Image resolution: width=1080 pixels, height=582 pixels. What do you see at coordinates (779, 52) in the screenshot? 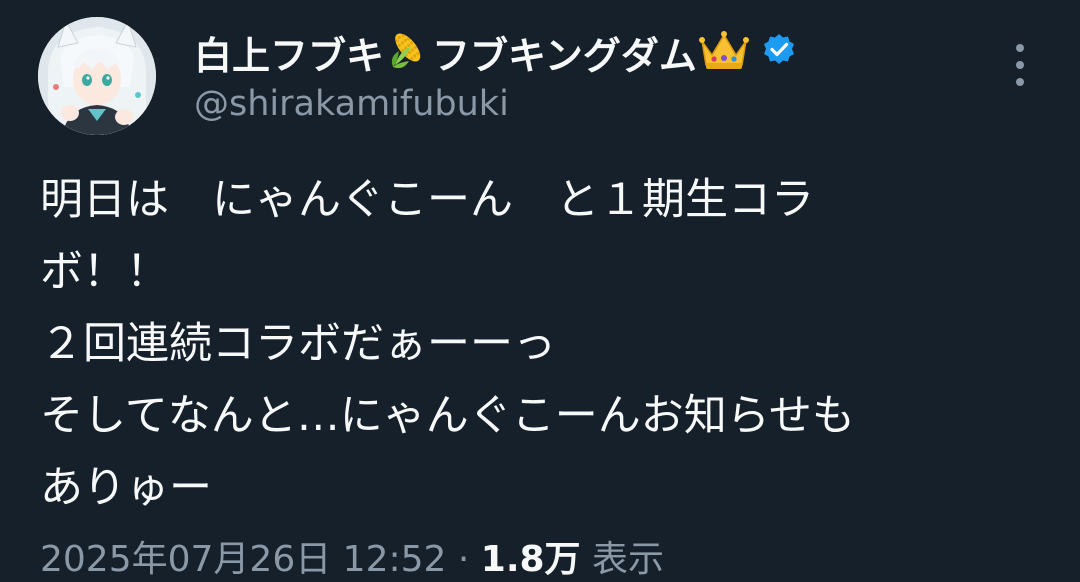
I see `verified-badge-icon` at bounding box center [779, 52].